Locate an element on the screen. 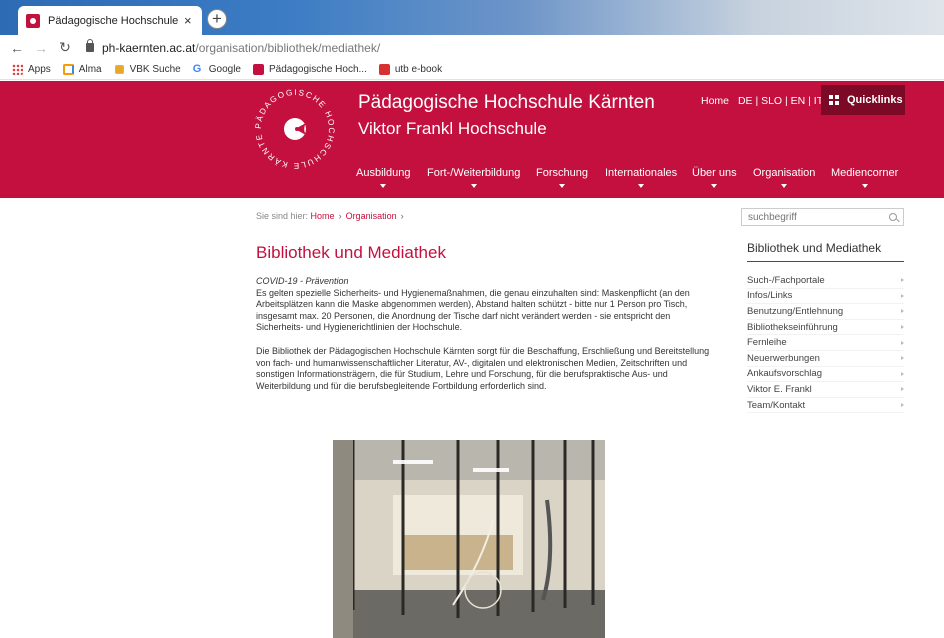 This screenshot has height=638, width=944. covid-heading: COVID-19 - Prävention is located at coordinates (302, 281).